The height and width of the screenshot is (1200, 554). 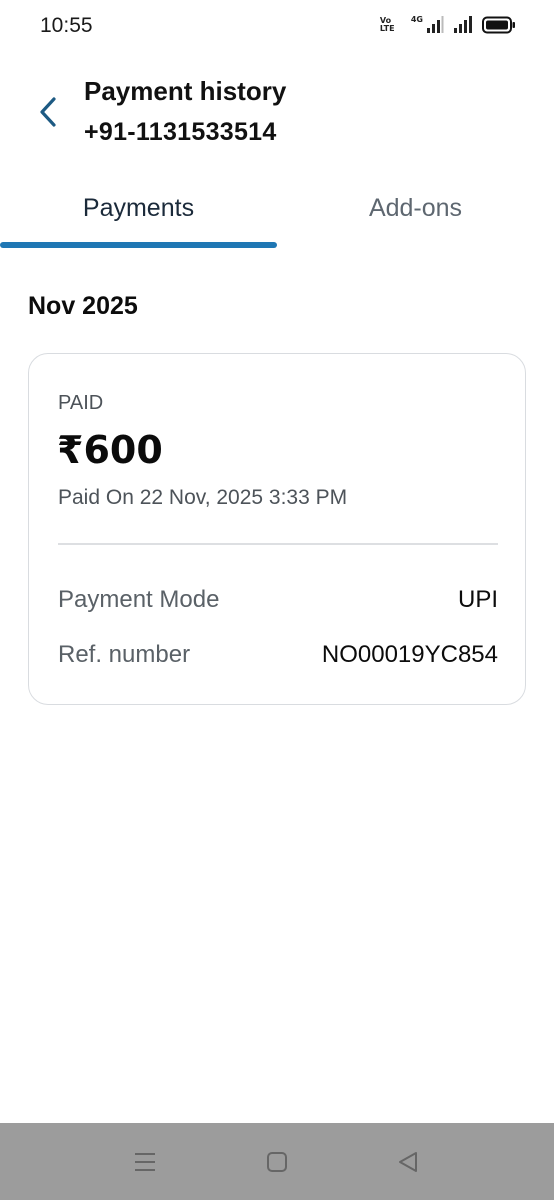 I want to click on system-nav-bar, so click(x=277, y=1161).